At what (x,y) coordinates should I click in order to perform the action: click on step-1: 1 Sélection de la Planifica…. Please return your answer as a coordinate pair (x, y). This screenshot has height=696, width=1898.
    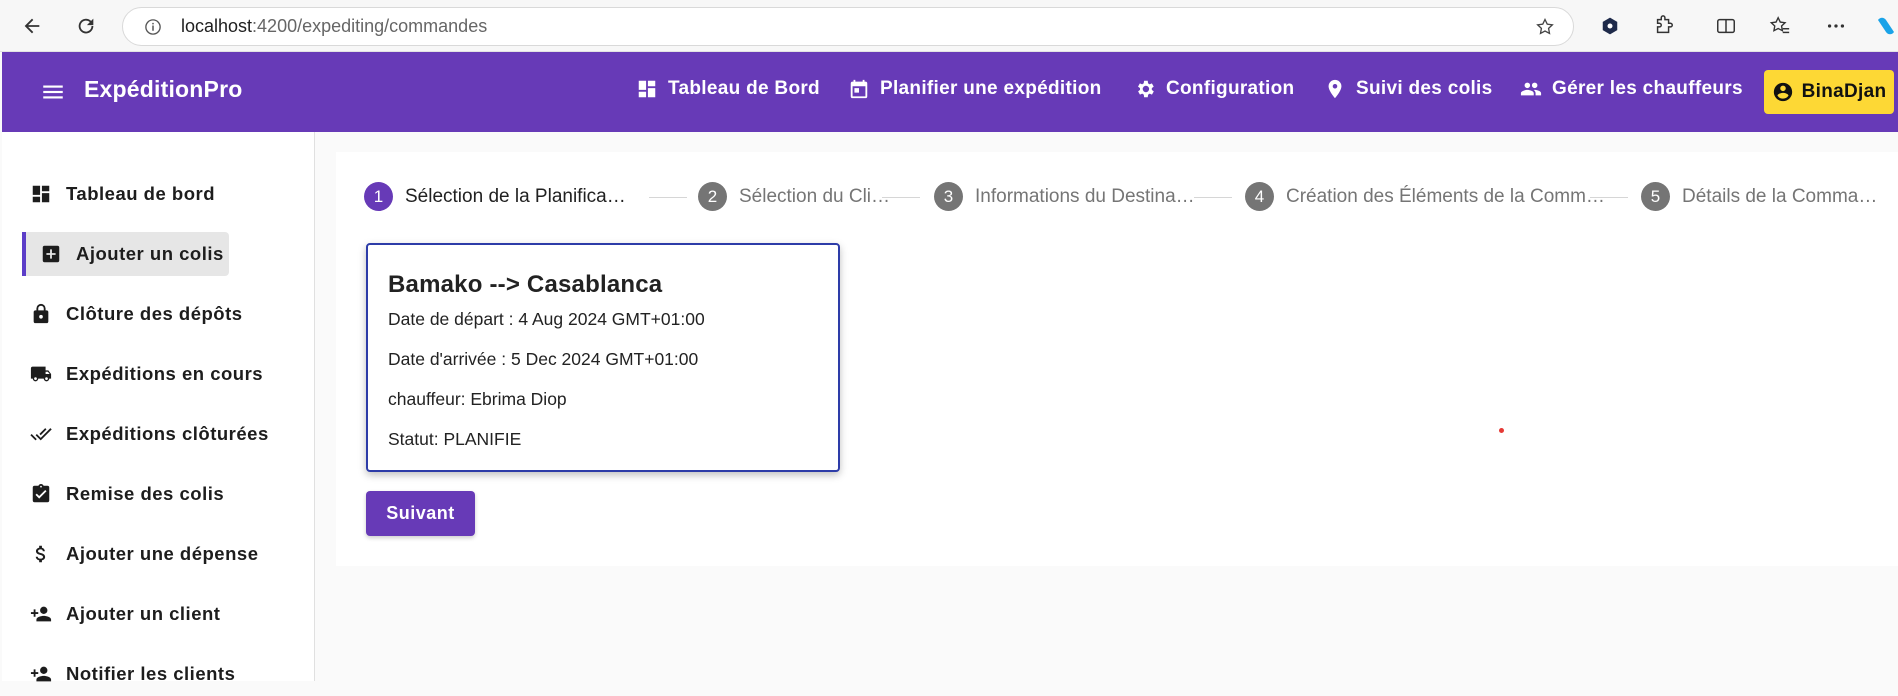
    Looking at the image, I should click on (495, 196).